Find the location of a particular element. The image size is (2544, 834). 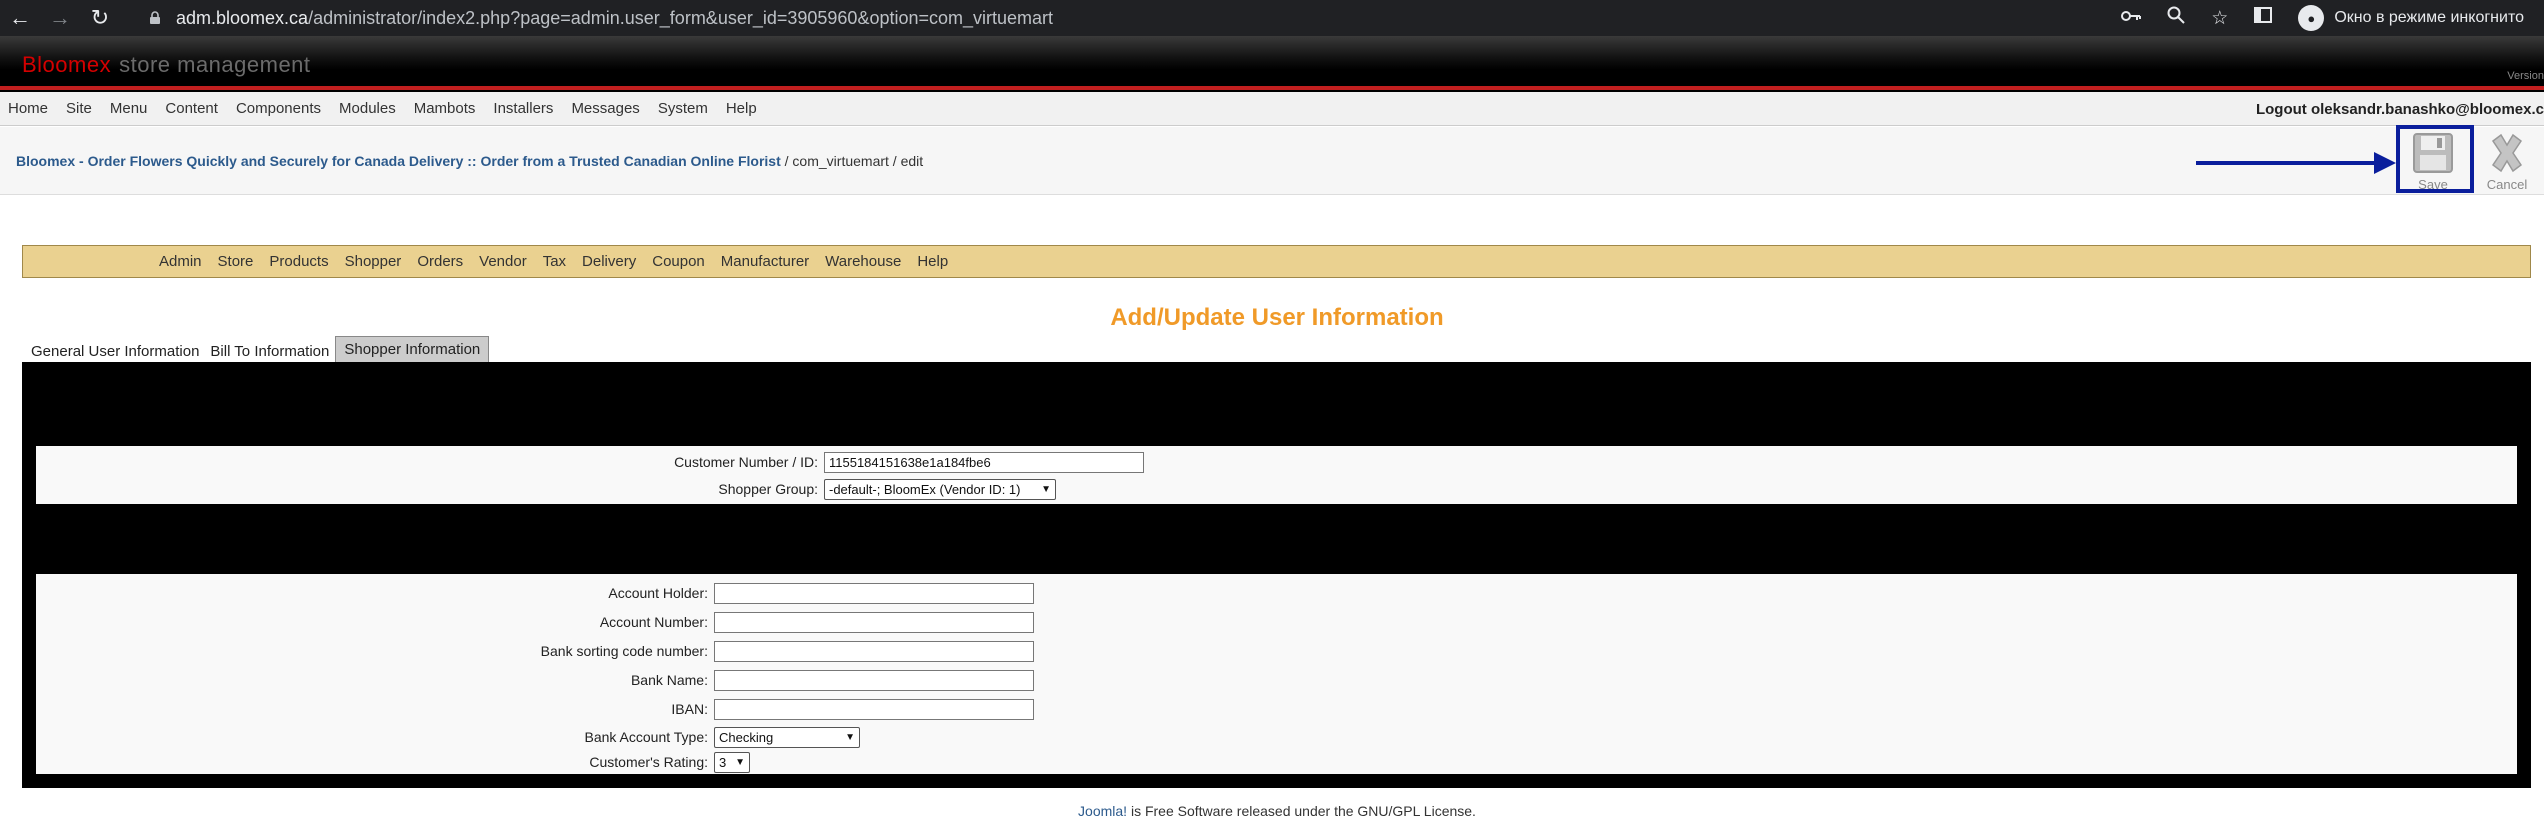

bank-sorting-row: Bank sorting code number: is located at coordinates (535, 651).